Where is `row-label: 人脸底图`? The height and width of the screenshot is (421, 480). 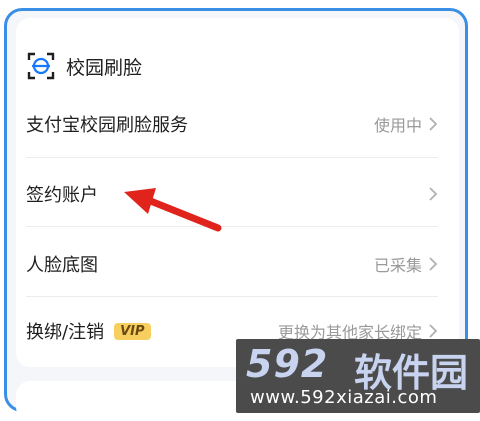 row-label: 人脸底图 is located at coordinates (62, 265).